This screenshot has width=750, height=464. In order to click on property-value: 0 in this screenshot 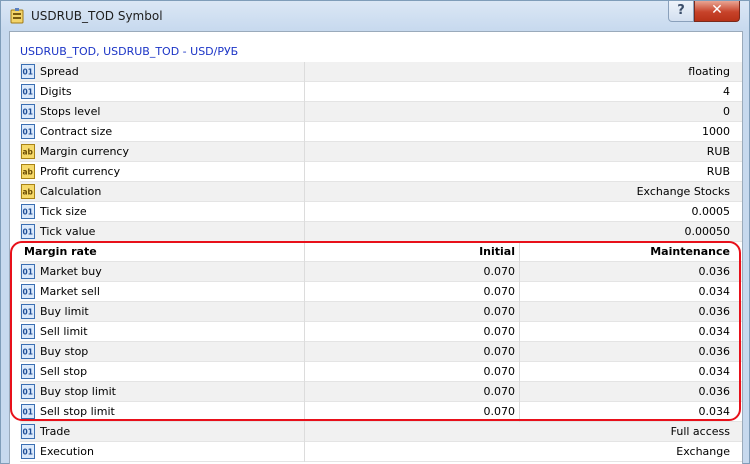, I will do `click(726, 111)`.